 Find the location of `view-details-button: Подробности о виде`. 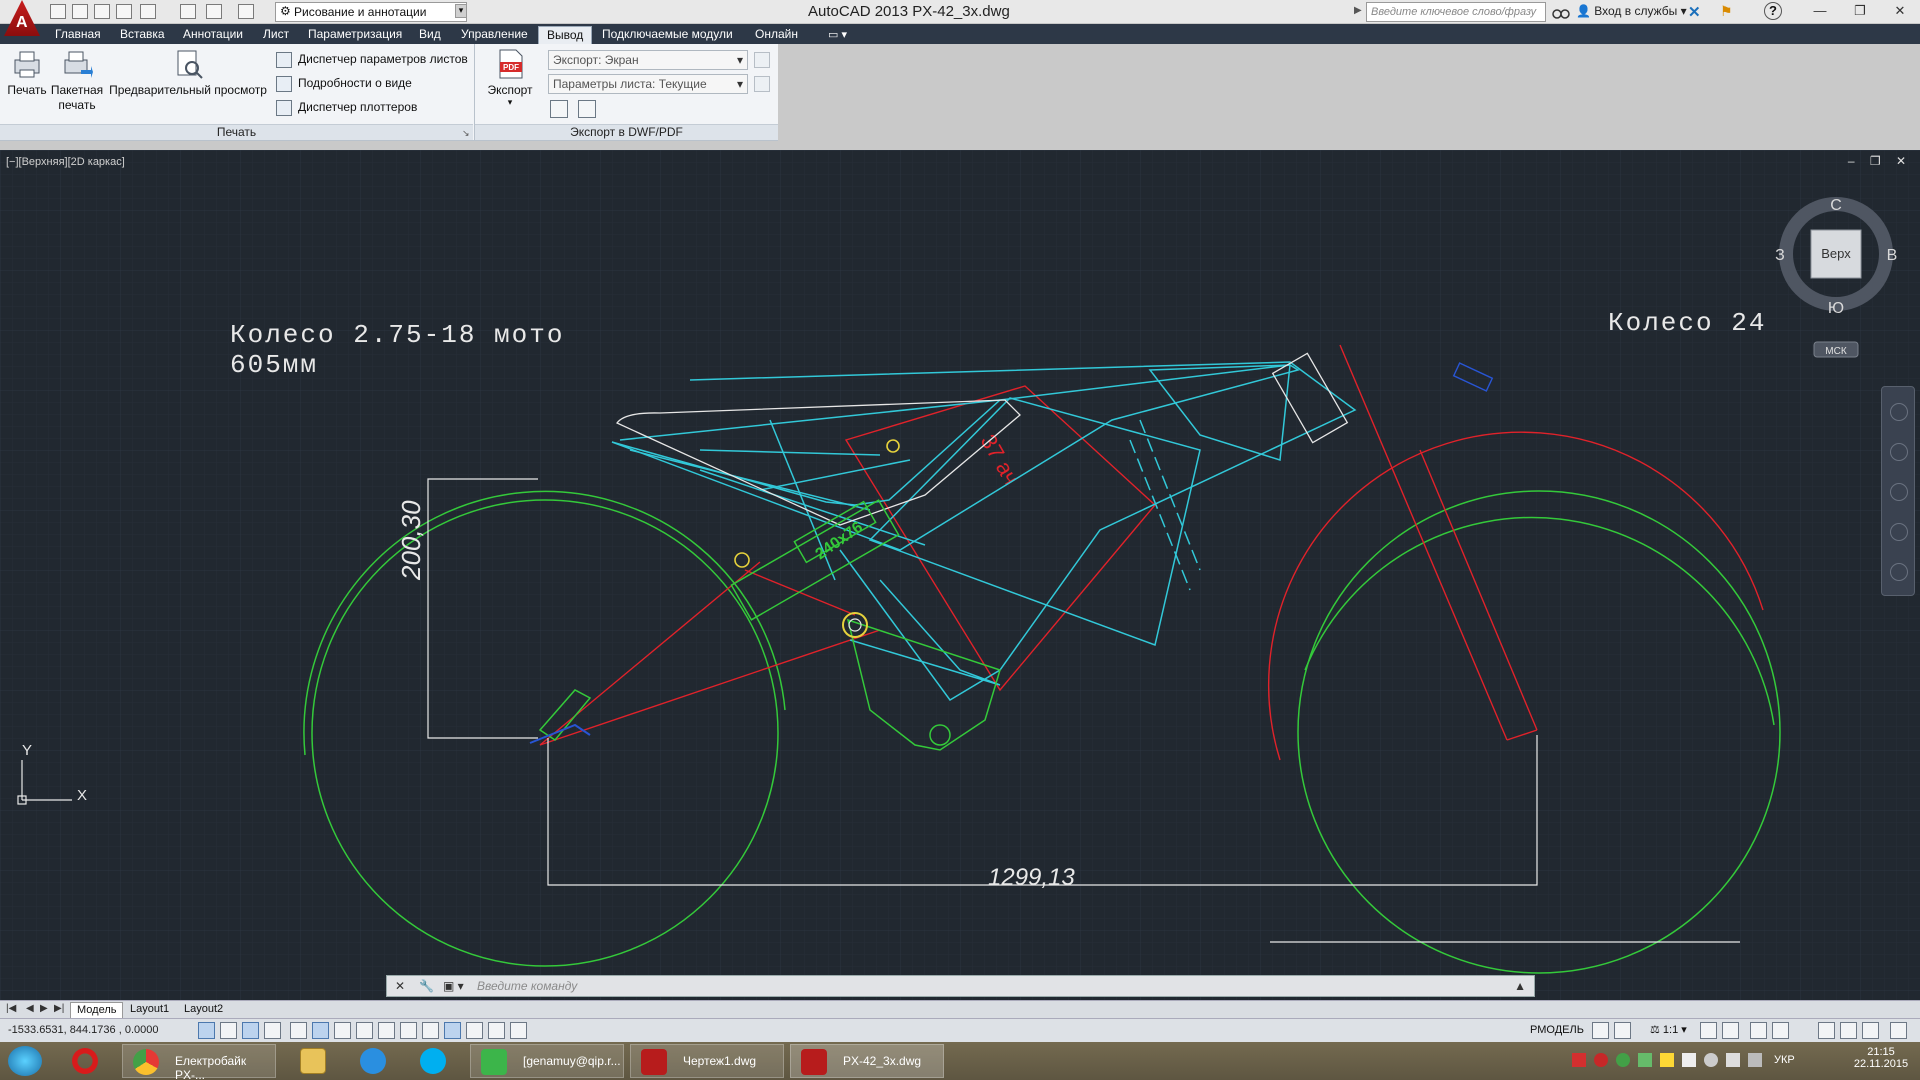

view-details-button: Подробности о виде is located at coordinates (344, 85).